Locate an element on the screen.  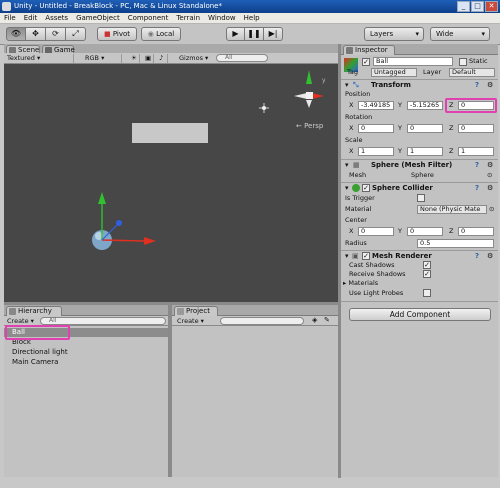
static-checkbox is located at coordinates (463, 62).